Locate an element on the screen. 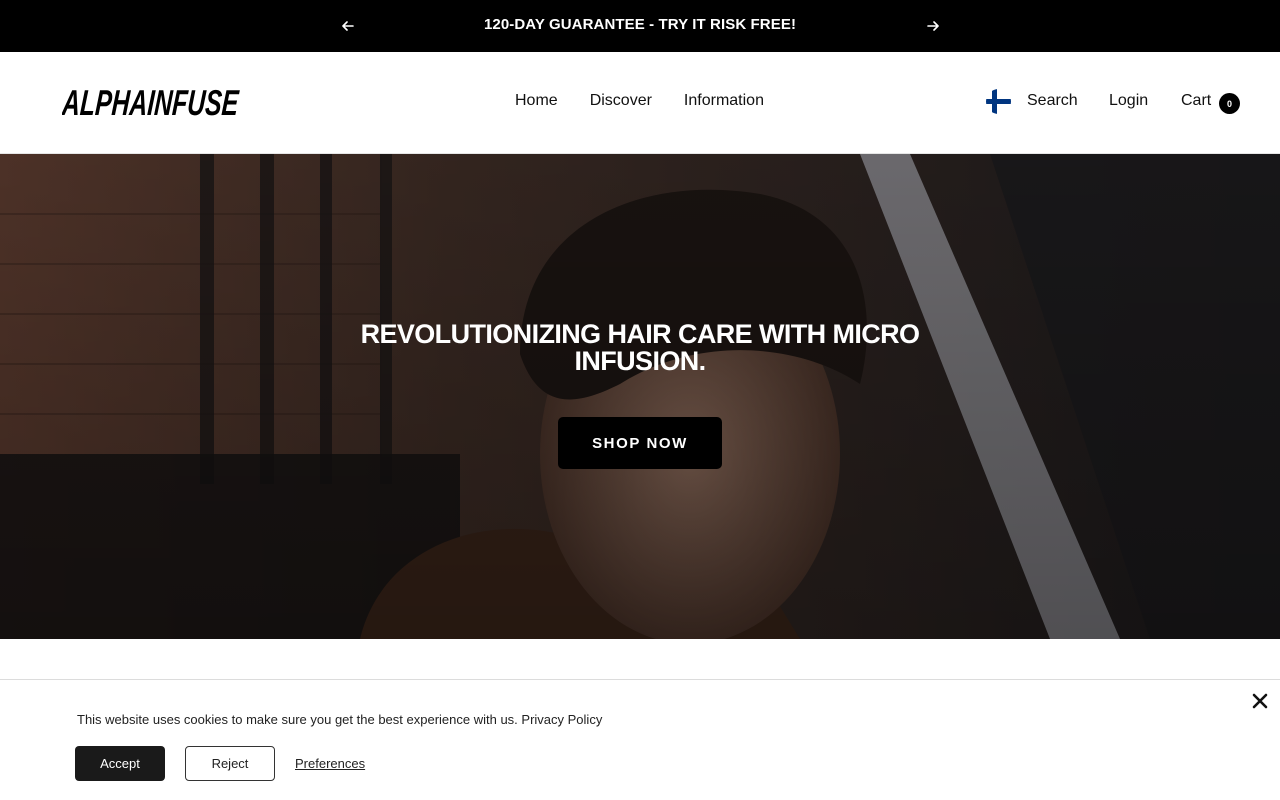 The height and width of the screenshot is (800, 1280). logo: ALPHAINFUSE is located at coordinates (151, 102).